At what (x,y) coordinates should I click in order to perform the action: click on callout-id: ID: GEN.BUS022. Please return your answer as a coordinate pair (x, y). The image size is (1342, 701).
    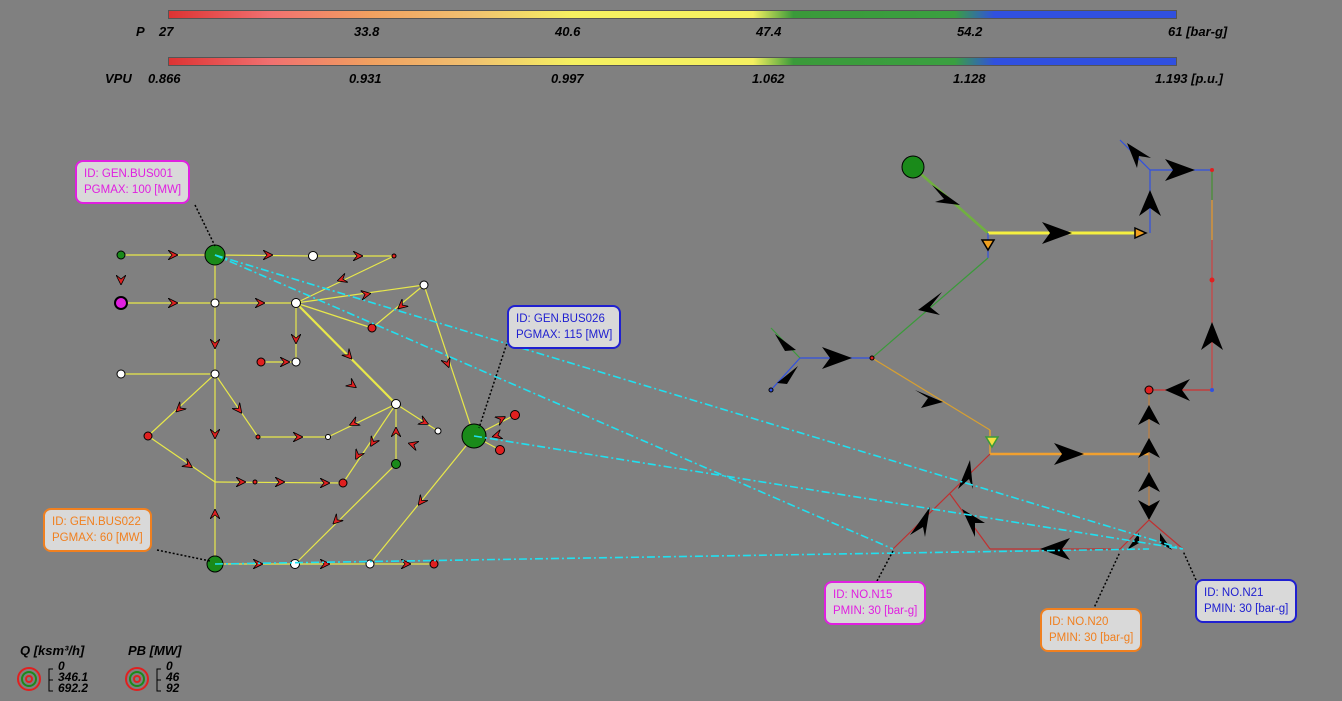
    Looking at the image, I should click on (96, 522).